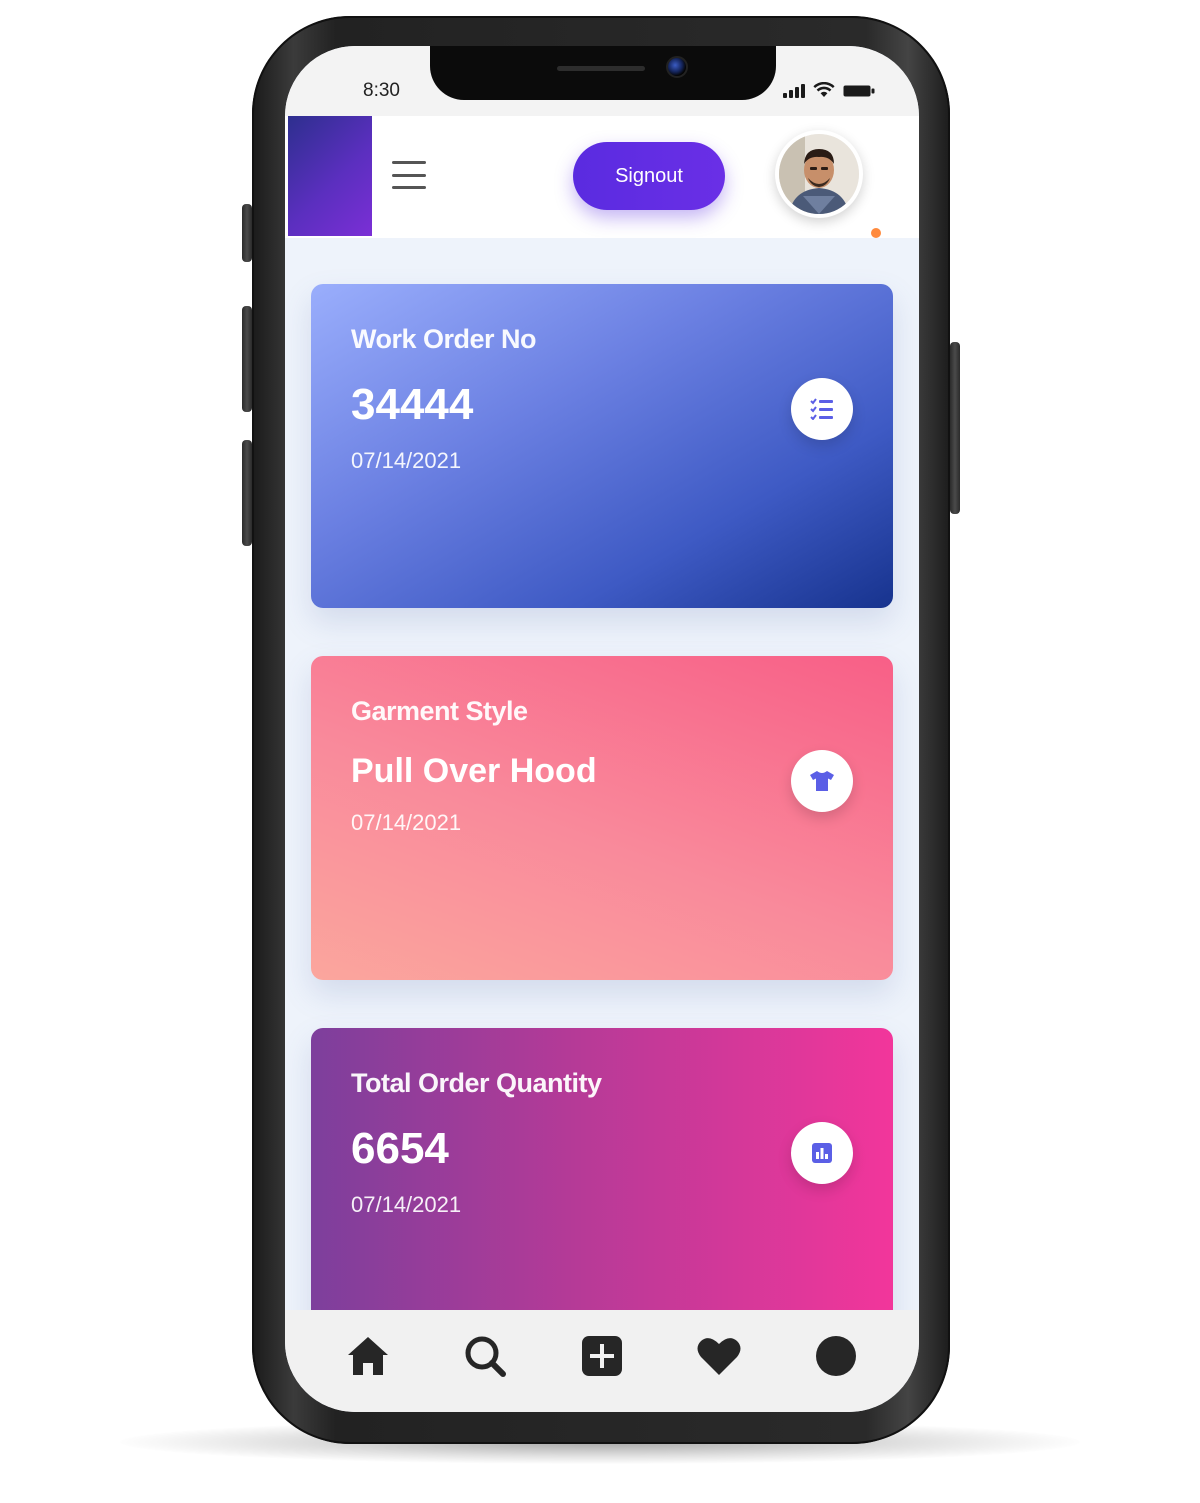 This screenshot has width=1200, height=1503. What do you see at coordinates (955, 428) in the screenshot?
I see `phone-power-button` at bounding box center [955, 428].